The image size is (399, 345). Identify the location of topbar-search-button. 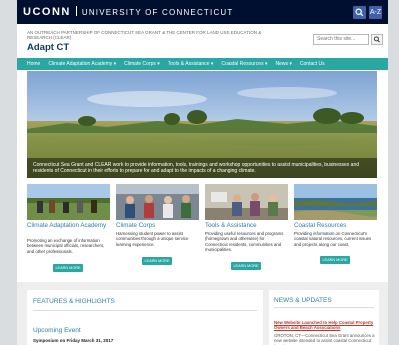
(359, 12).